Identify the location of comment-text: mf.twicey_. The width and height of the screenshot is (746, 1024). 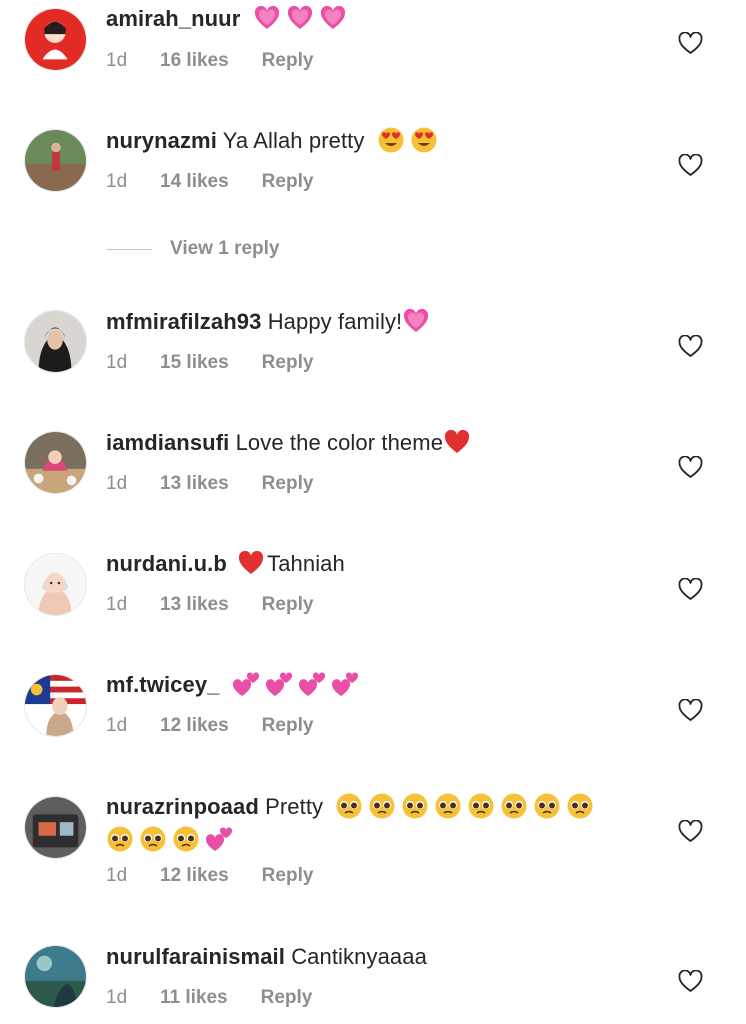
(386, 684).